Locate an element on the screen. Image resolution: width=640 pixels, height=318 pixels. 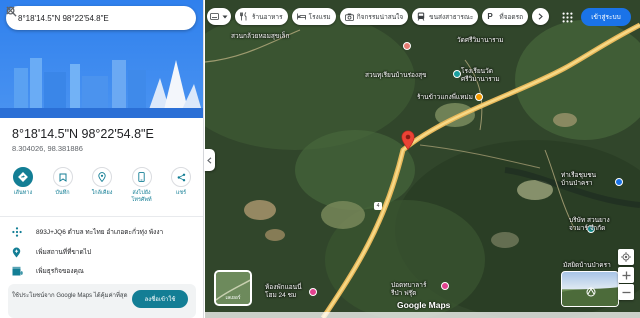
map-label: โรงเรียนวัด ศรีวิมานาราม is located at coordinates (480, 75).